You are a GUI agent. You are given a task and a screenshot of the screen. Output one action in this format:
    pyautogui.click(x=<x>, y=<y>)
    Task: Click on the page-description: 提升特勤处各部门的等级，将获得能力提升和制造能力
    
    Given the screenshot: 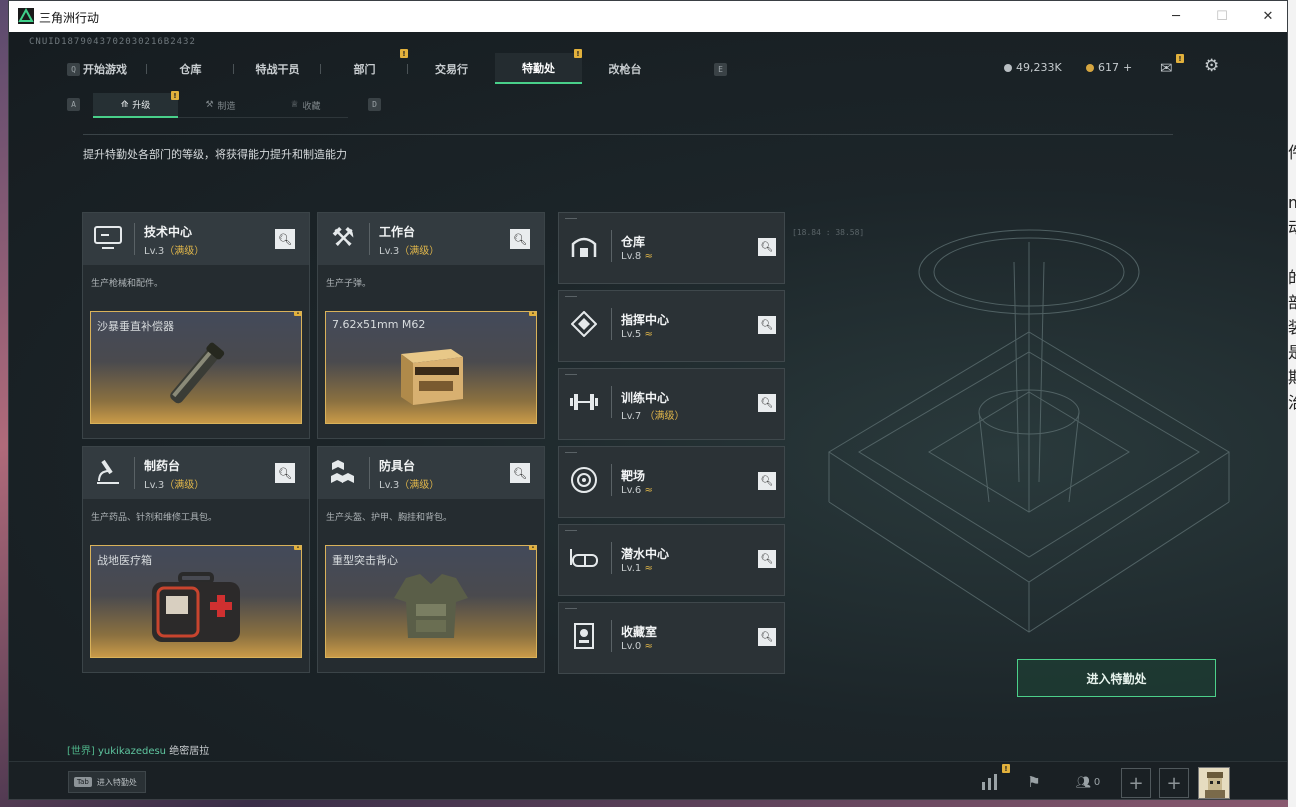 What is the action you would take?
    pyautogui.click(x=215, y=154)
    